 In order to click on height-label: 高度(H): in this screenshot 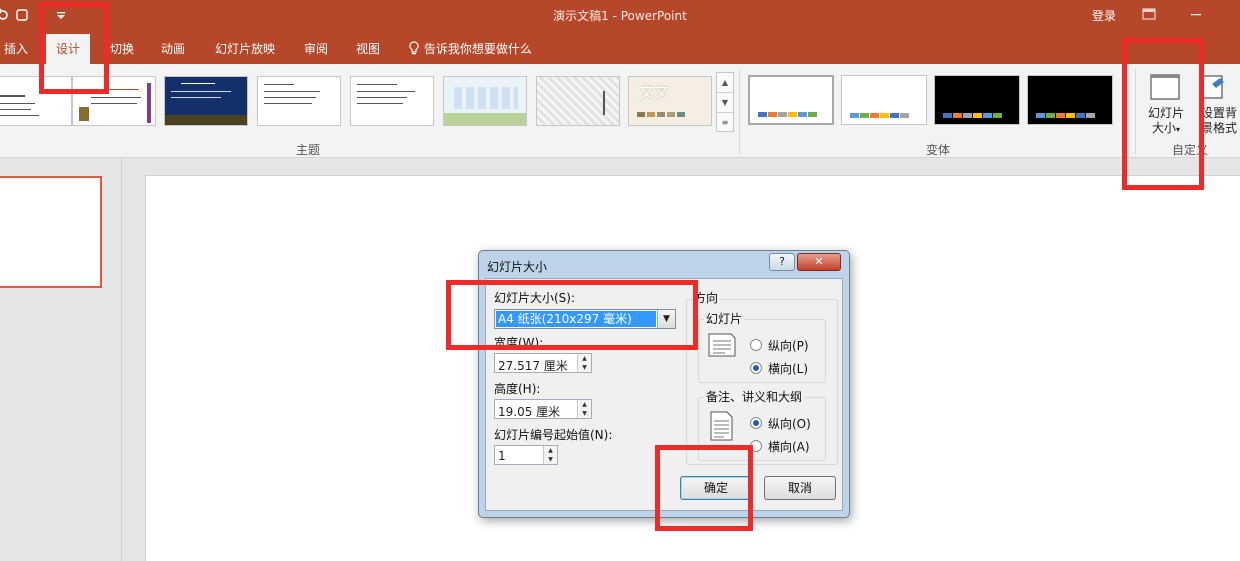, I will do `click(517, 389)`.